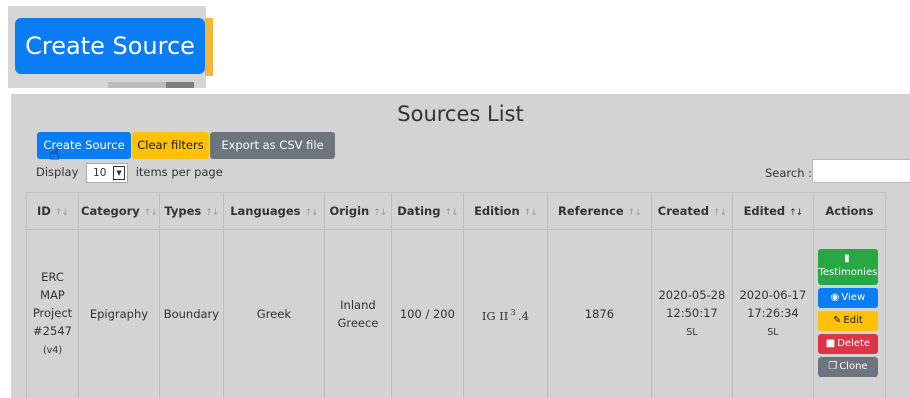 Image resolution: width=910 pixels, height=398 pixels. What do you see at coordinates (830, 343) in the screenshot?
I see `trash-icon: ■` at bounding box center [830, 343].